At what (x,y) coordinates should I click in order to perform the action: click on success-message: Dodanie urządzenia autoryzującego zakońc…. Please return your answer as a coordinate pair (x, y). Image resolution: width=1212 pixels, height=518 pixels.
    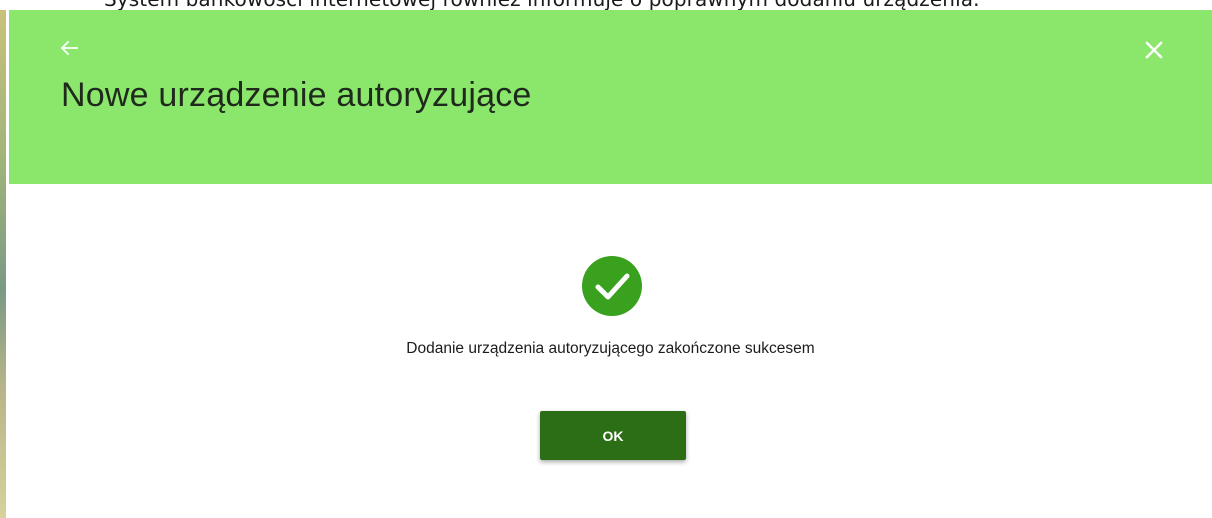
    Looking at the image, I should click on (610, 348).